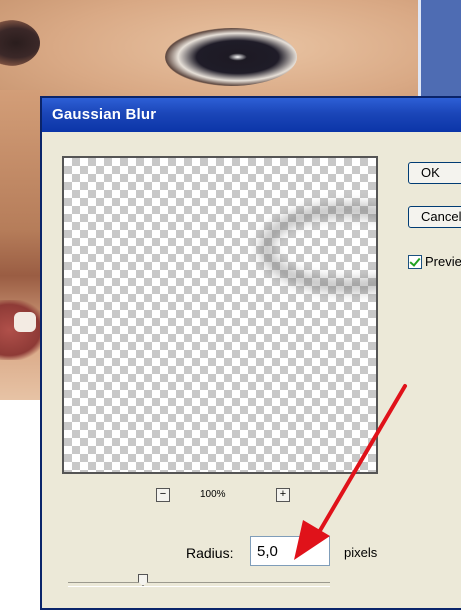 This screenshot has width=461, height=610. I want to click on right-eye-image, so click(231, 57).